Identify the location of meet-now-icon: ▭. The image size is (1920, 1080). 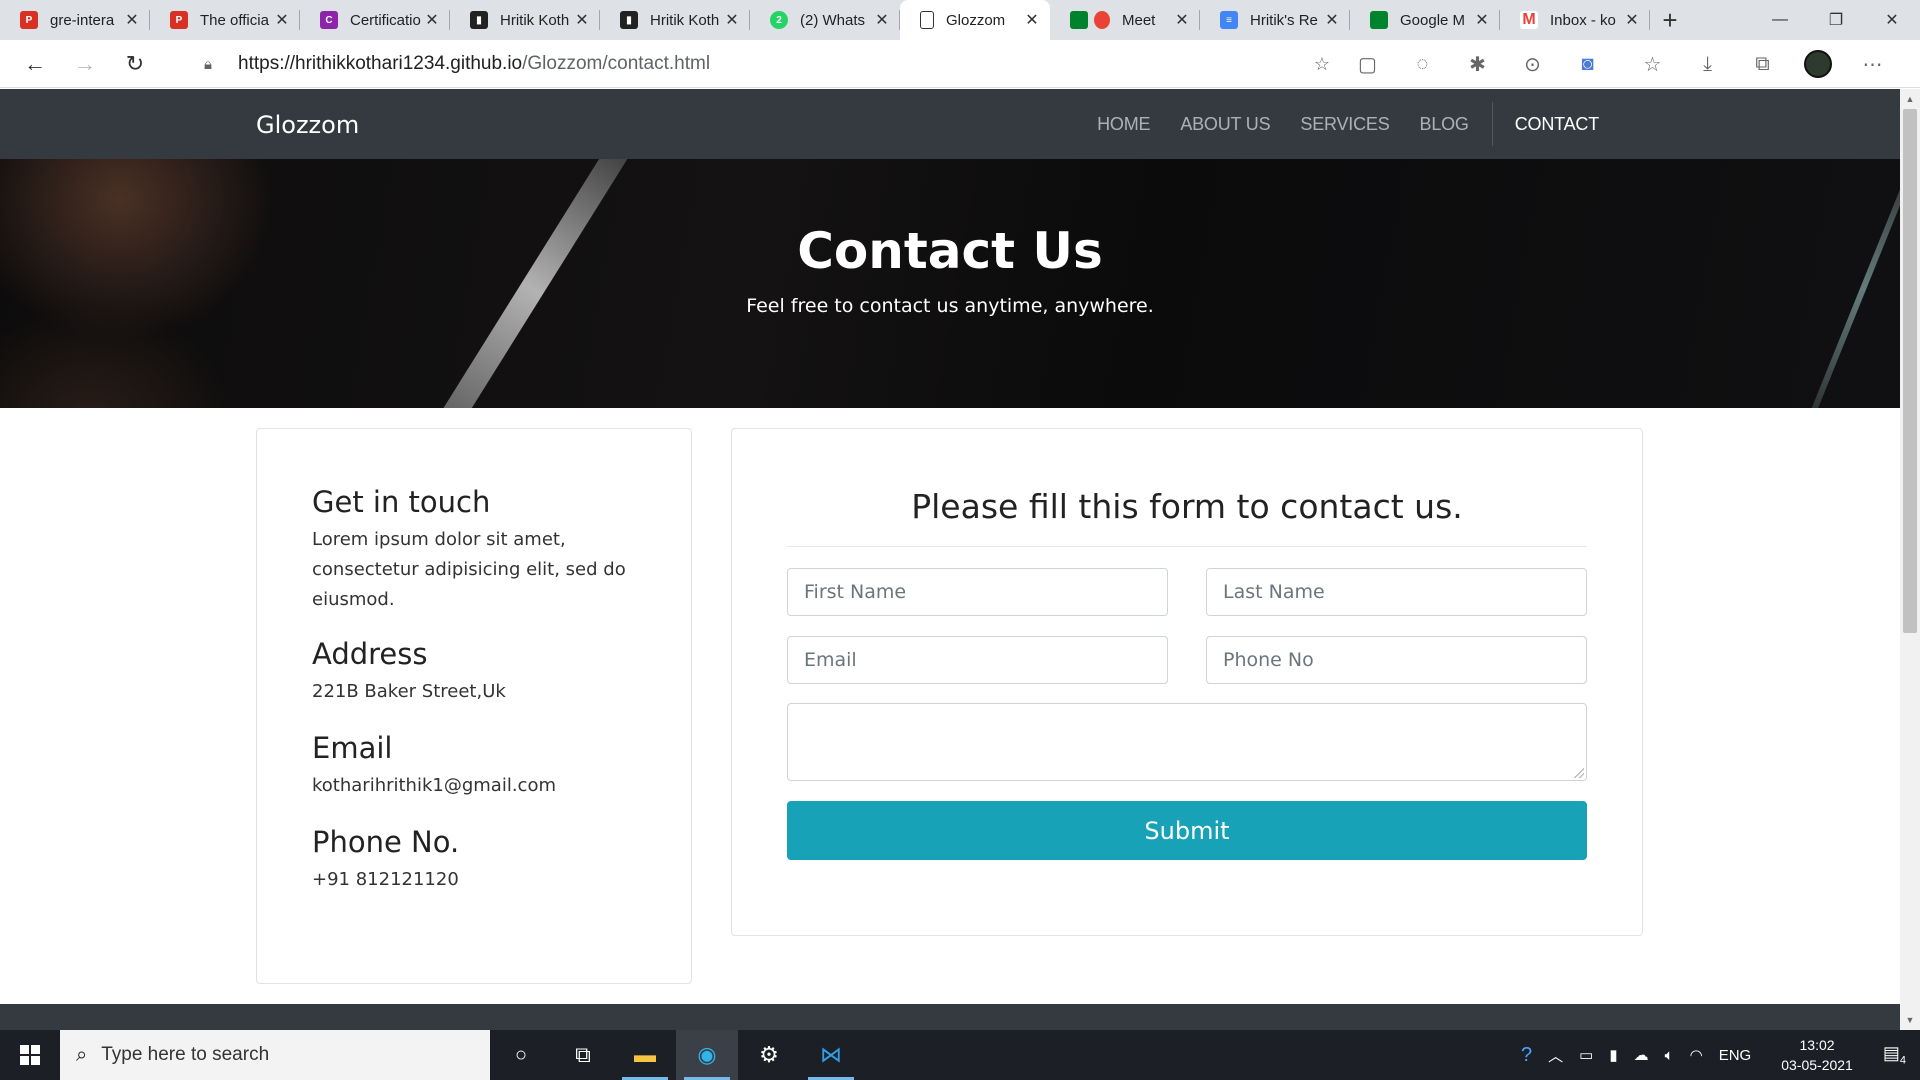
(1586, 1055).